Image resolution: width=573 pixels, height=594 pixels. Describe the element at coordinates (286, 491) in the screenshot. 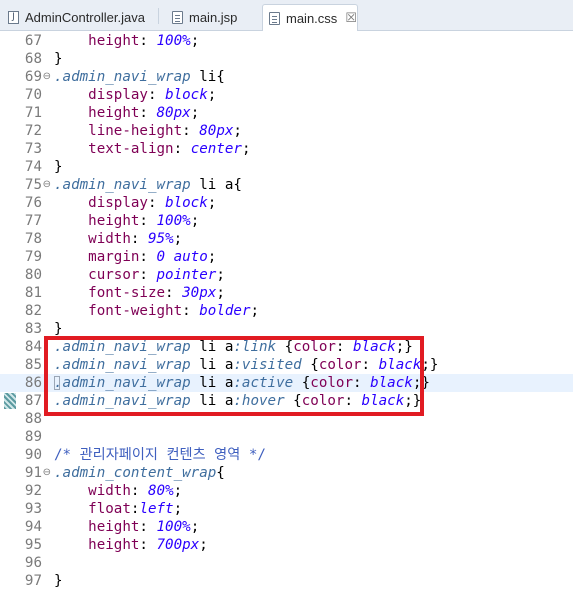

I see `code-line: 92 width: 80%;` at that location.